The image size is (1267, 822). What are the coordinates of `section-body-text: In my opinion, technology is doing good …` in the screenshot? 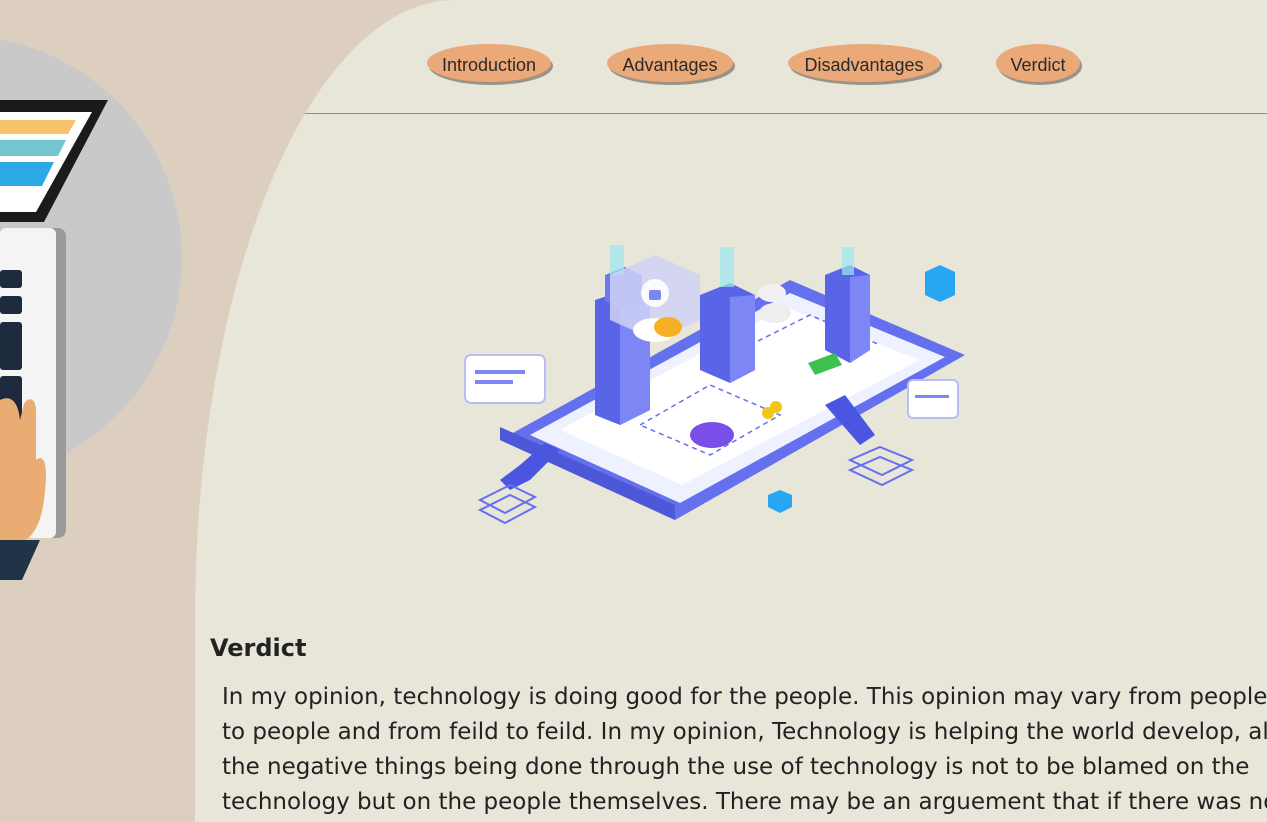 It's located at (744, 749).